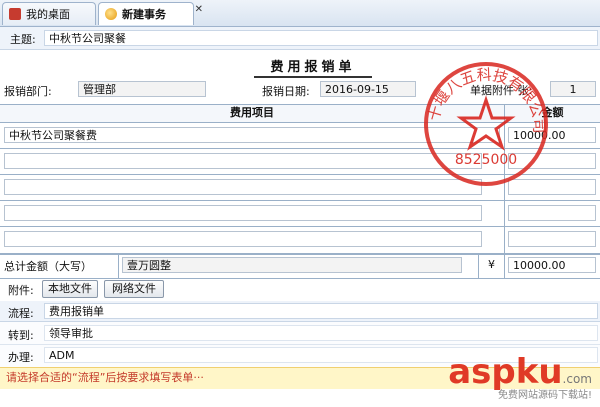  What do you see at coordinates (23, 39) in the screenshot?
I see `subject-label: 主题:` at bounding box center [23, 39].